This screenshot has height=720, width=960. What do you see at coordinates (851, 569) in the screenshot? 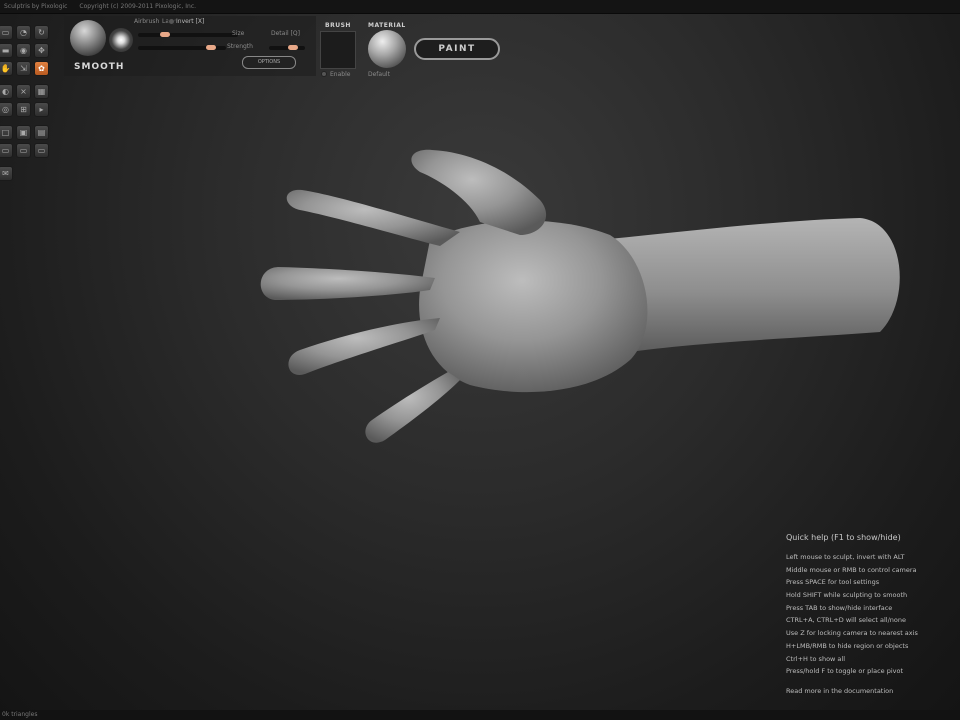
I see `help-line: Middle mouse or RMB to control camera` at bounding box center [851, 569].